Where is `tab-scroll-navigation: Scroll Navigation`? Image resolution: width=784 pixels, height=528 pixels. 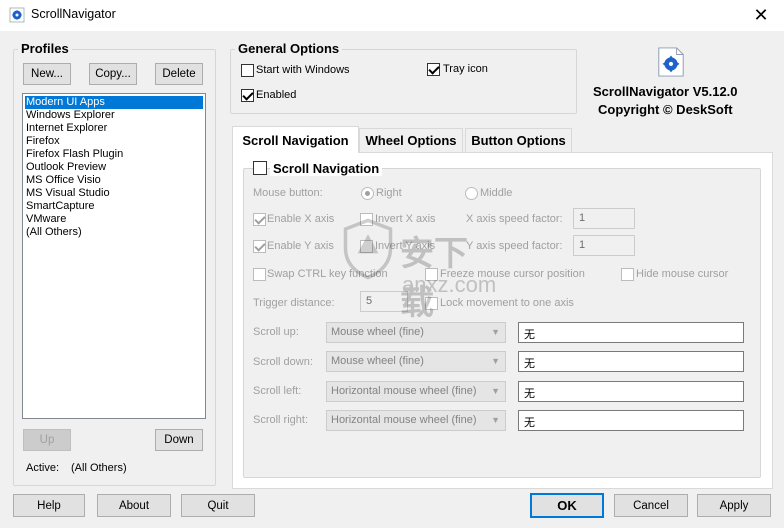 tab-scroll-navigation: Scroll Navigation is located at coordinates (295, 139).